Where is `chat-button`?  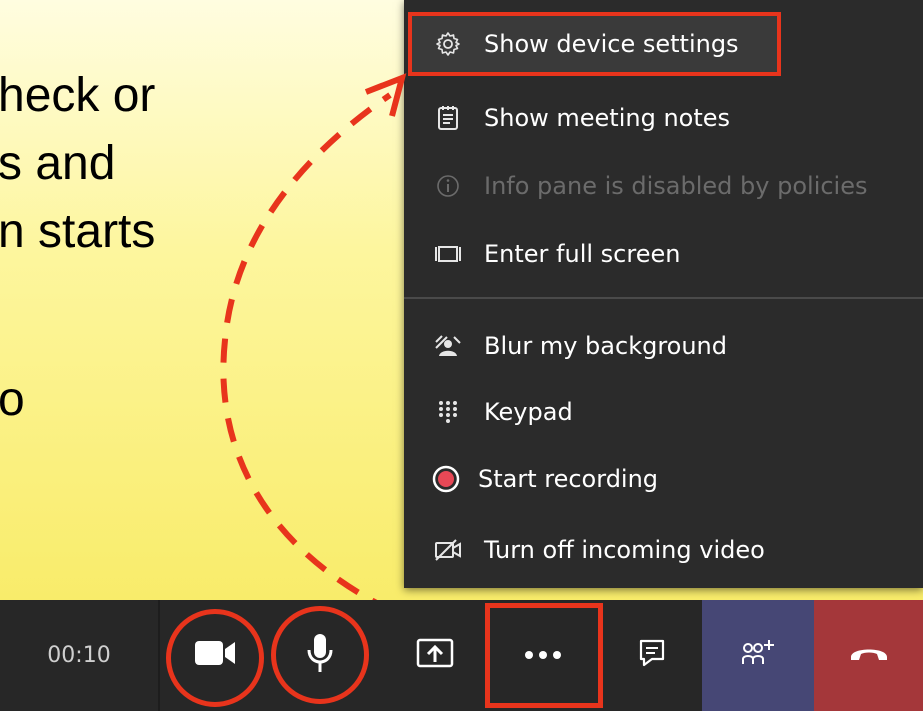 chat-button is located at coordinates (652, 655).